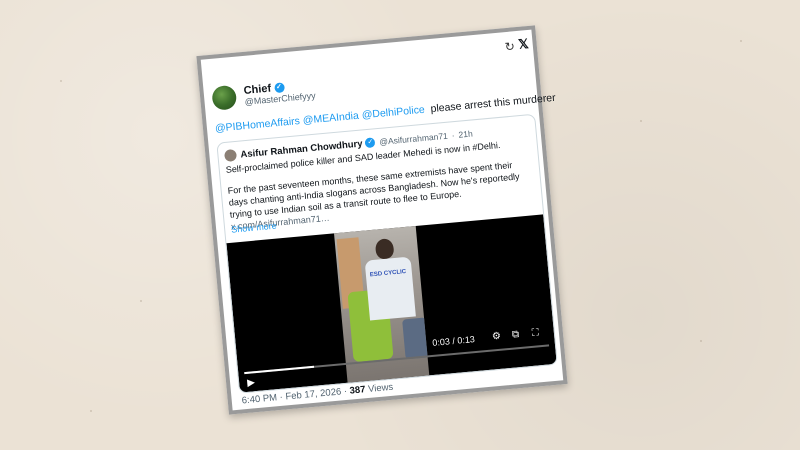  Describe the element at coordinates (466, 340) in the screenshot. I see `video-total-time: 0:13` at that location.